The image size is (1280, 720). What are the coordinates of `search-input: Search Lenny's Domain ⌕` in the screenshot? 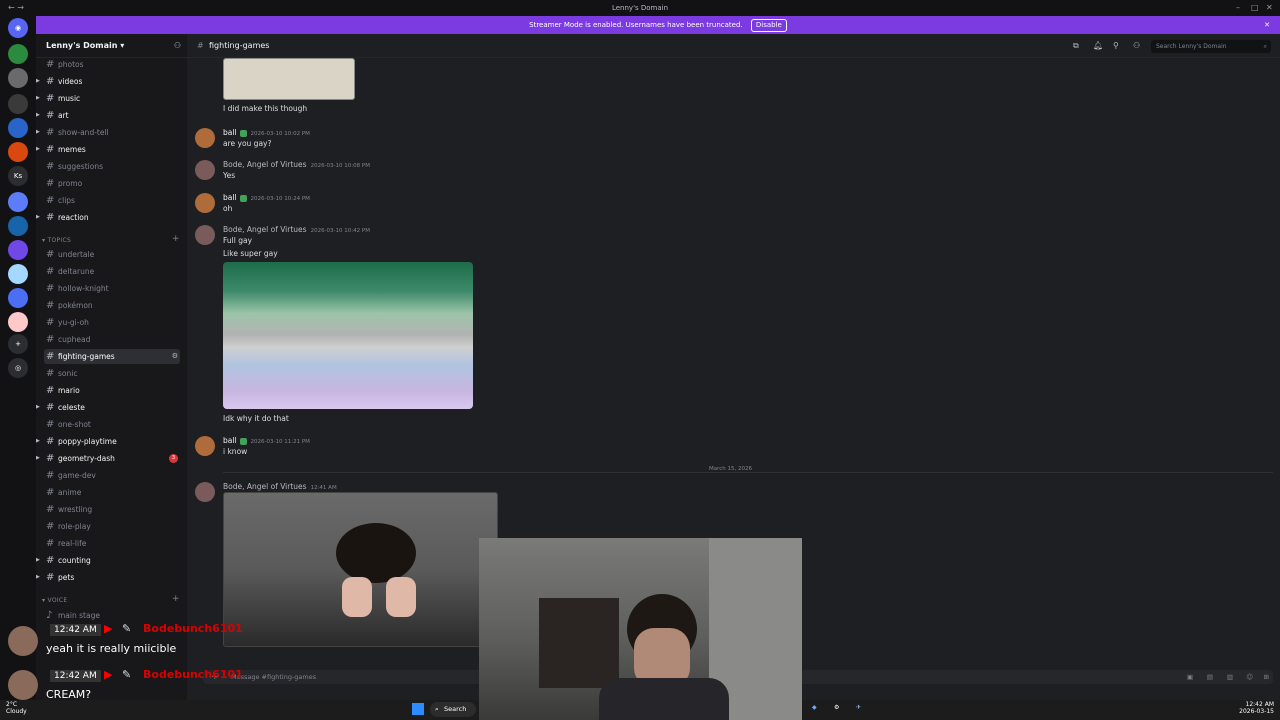 It's located at (1211, 46).